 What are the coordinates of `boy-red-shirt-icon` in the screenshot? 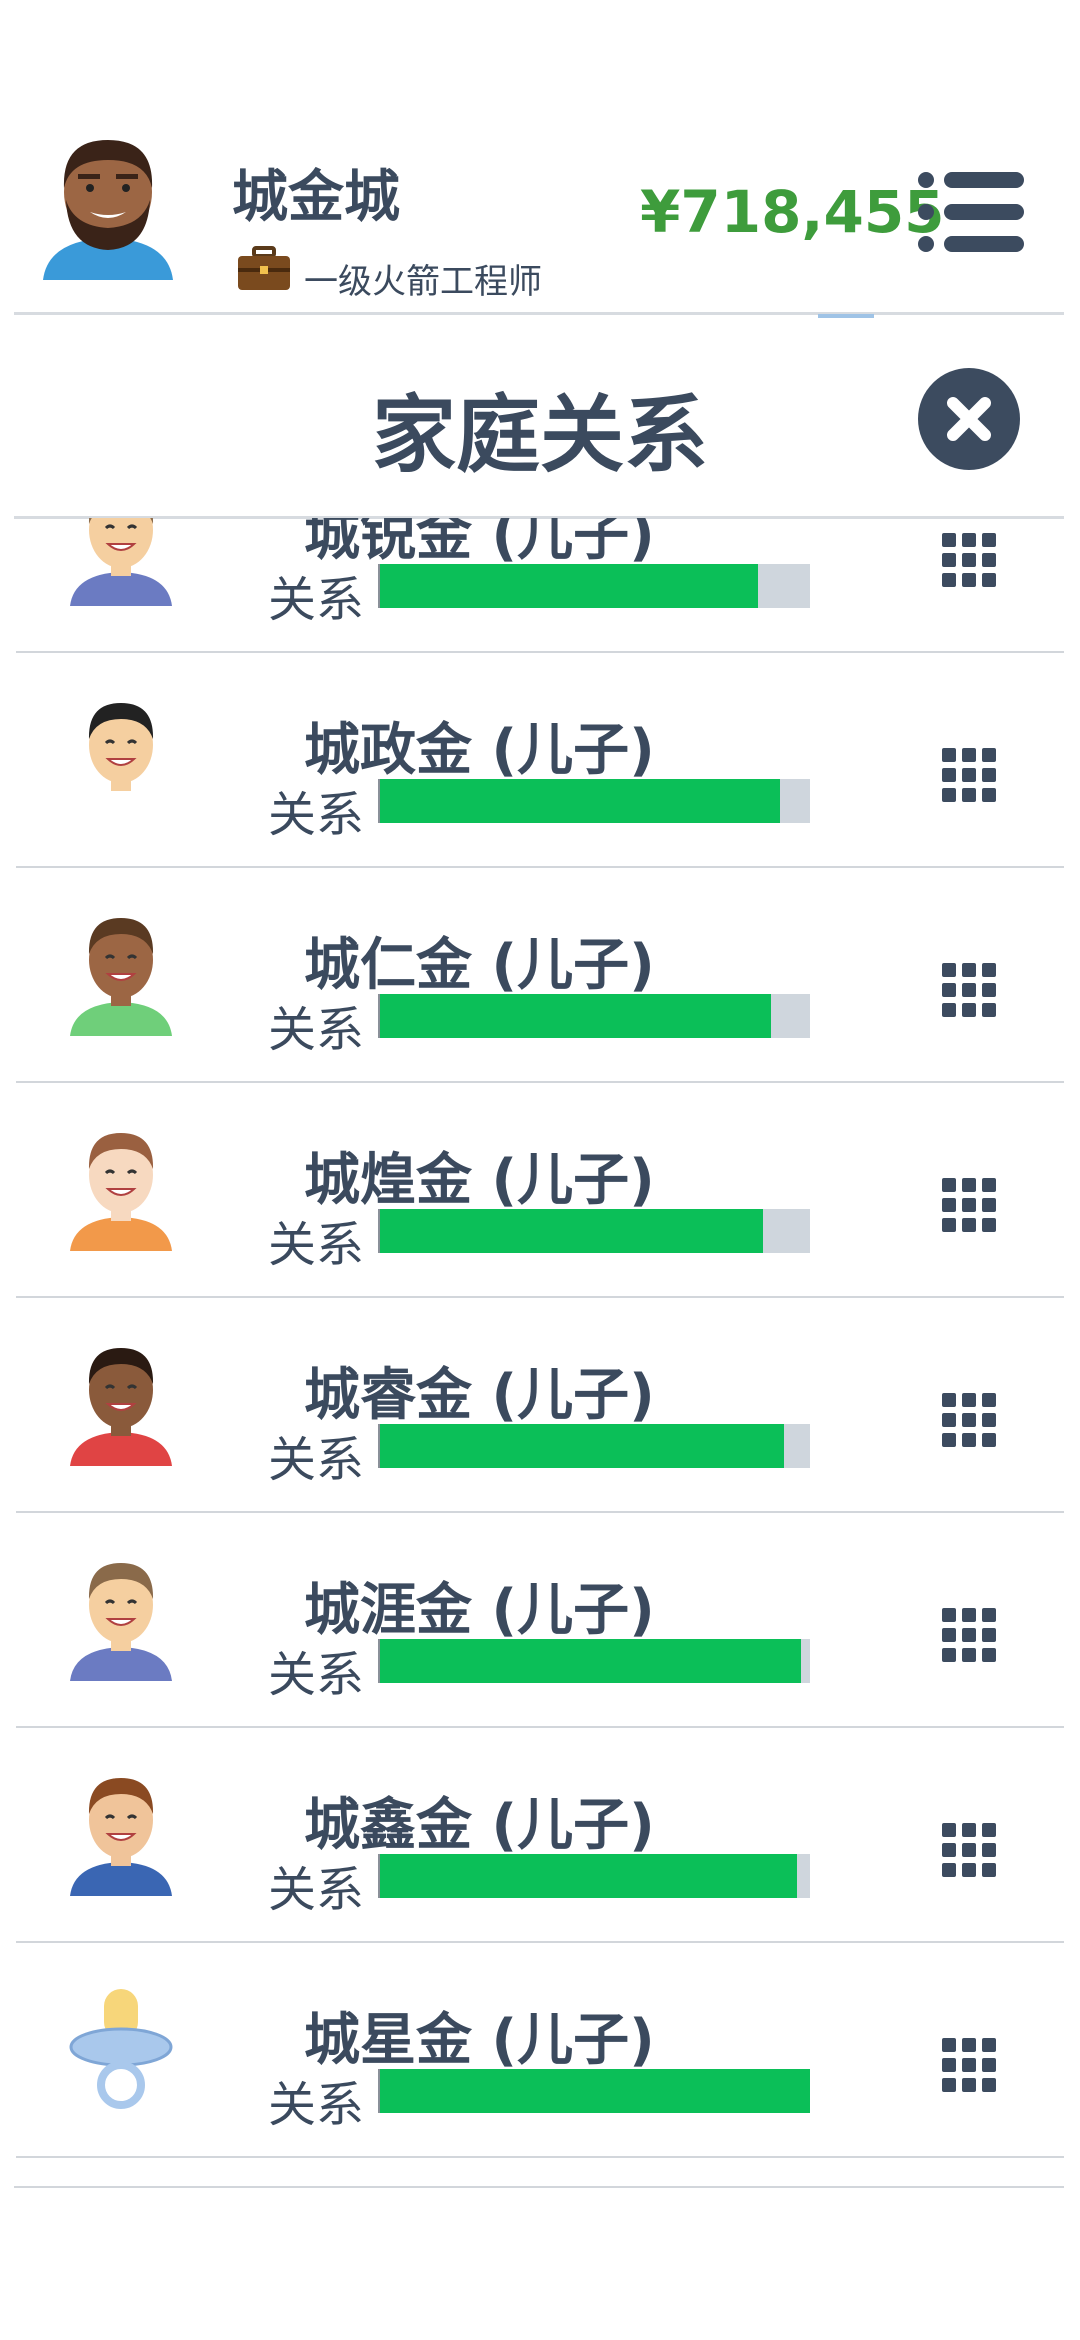 It's located at (121, 1407).